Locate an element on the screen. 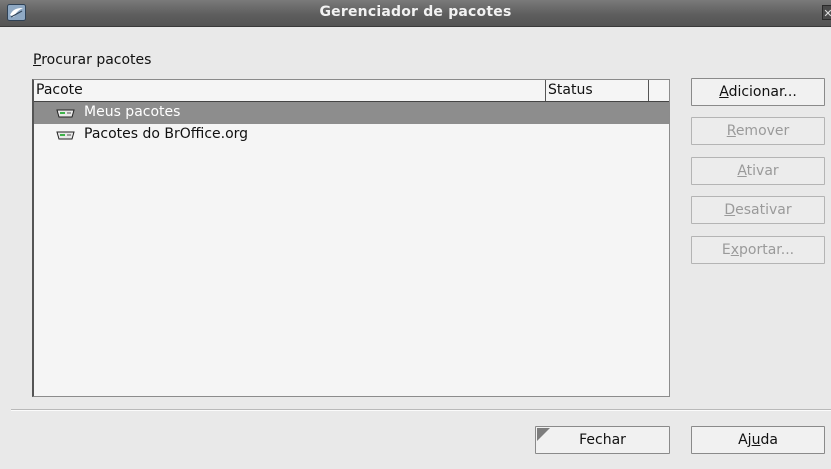  list-item-label: Meus pacotes is located at coordinates (132, 112).